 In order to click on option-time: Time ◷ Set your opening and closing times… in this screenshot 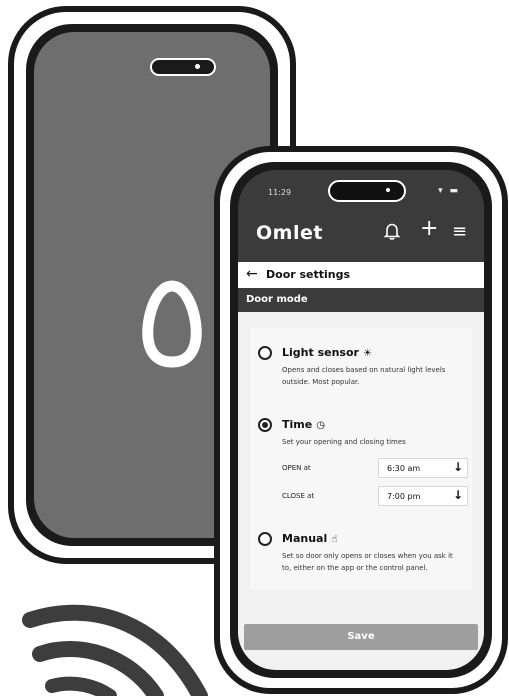, I will do `click(363, 468)`.